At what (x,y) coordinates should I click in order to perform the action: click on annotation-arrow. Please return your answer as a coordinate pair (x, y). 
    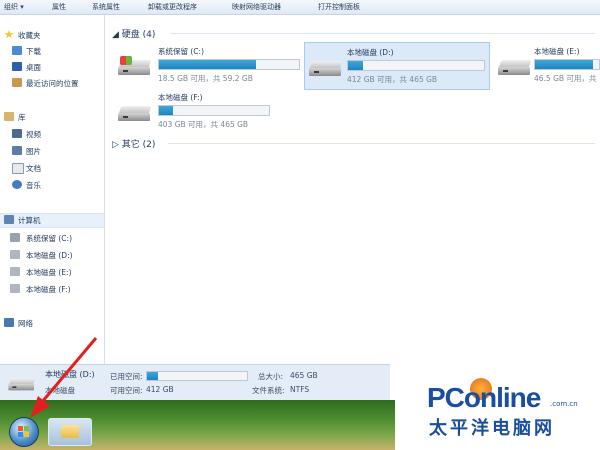
    Looking at the image, I should click on (64, 377).